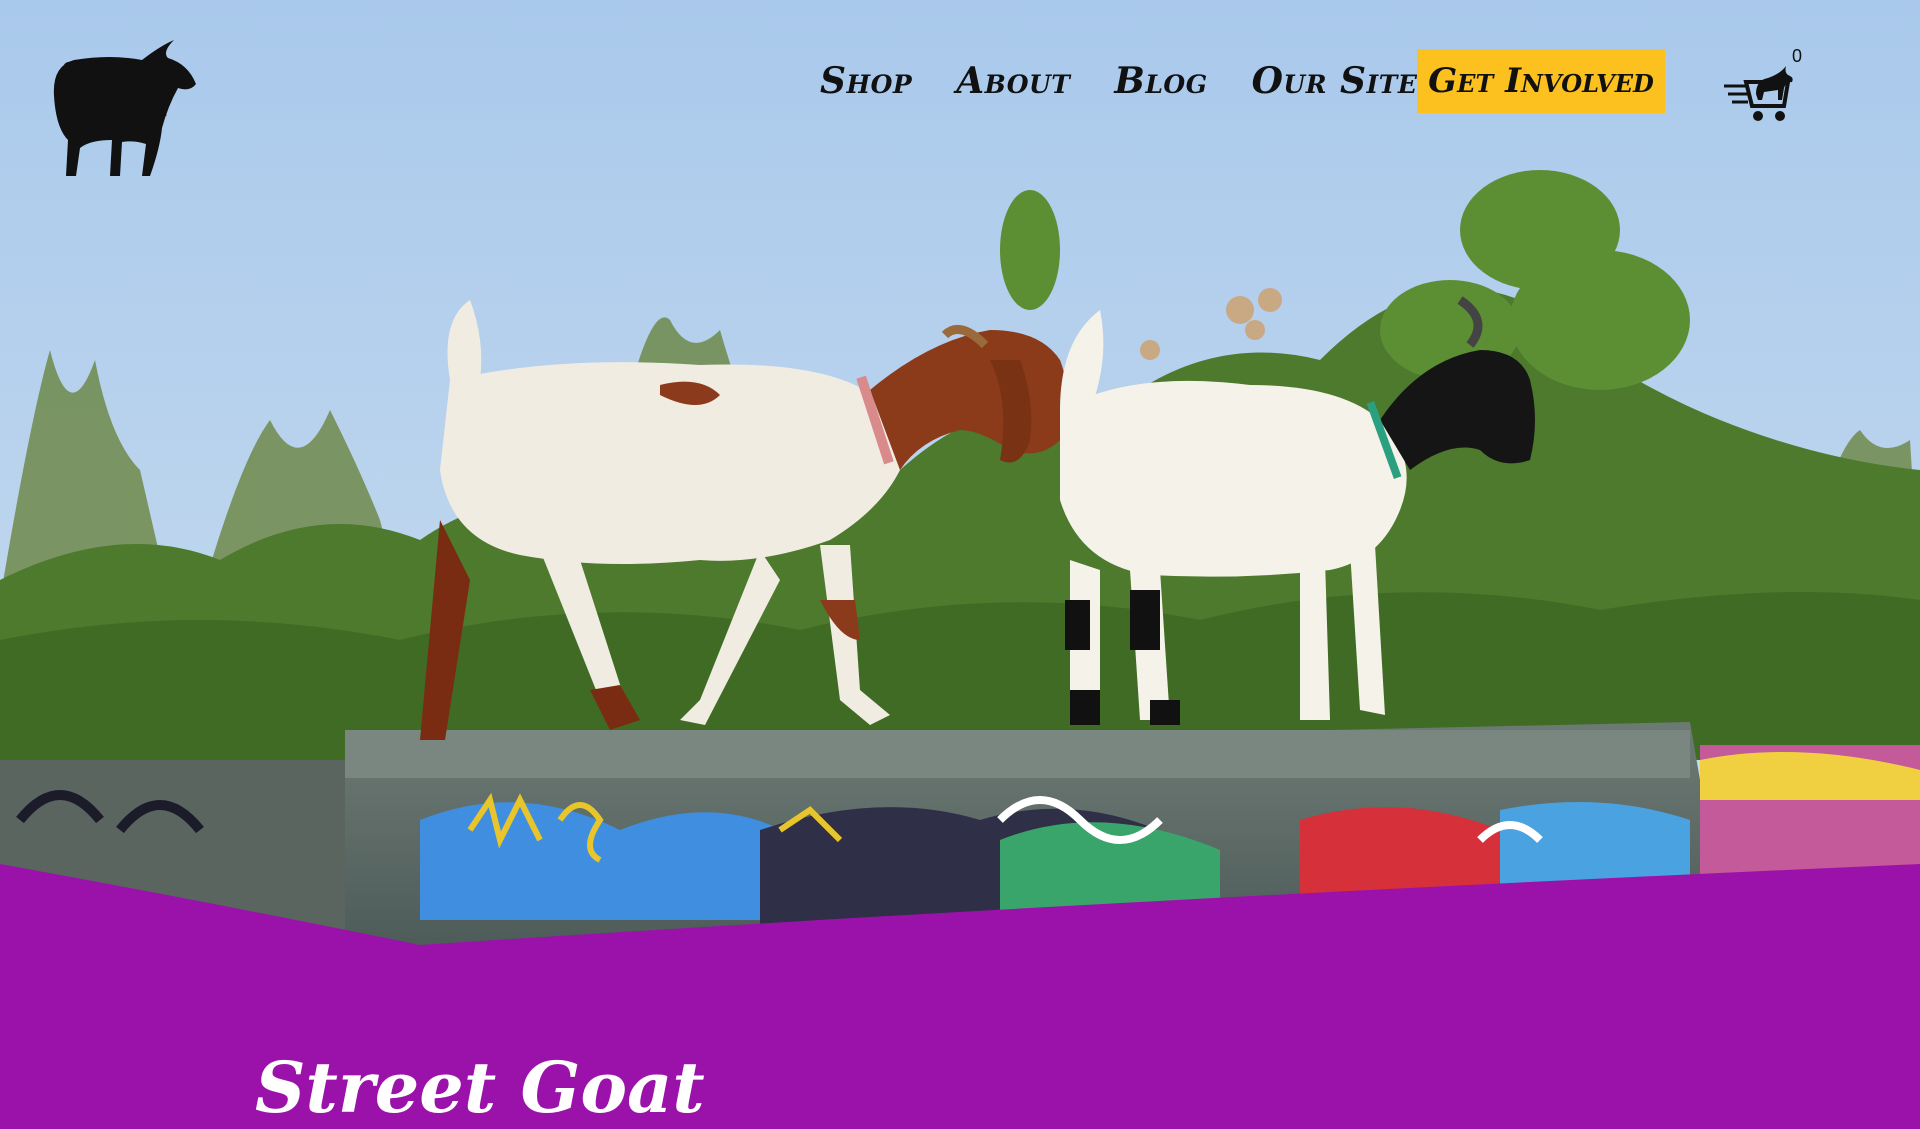 The width and height of the screenshot is (1920, 1129). Describe the element at coordinates (117, 71) in the screenshot. I see `logo-line1: STREET` at that location.